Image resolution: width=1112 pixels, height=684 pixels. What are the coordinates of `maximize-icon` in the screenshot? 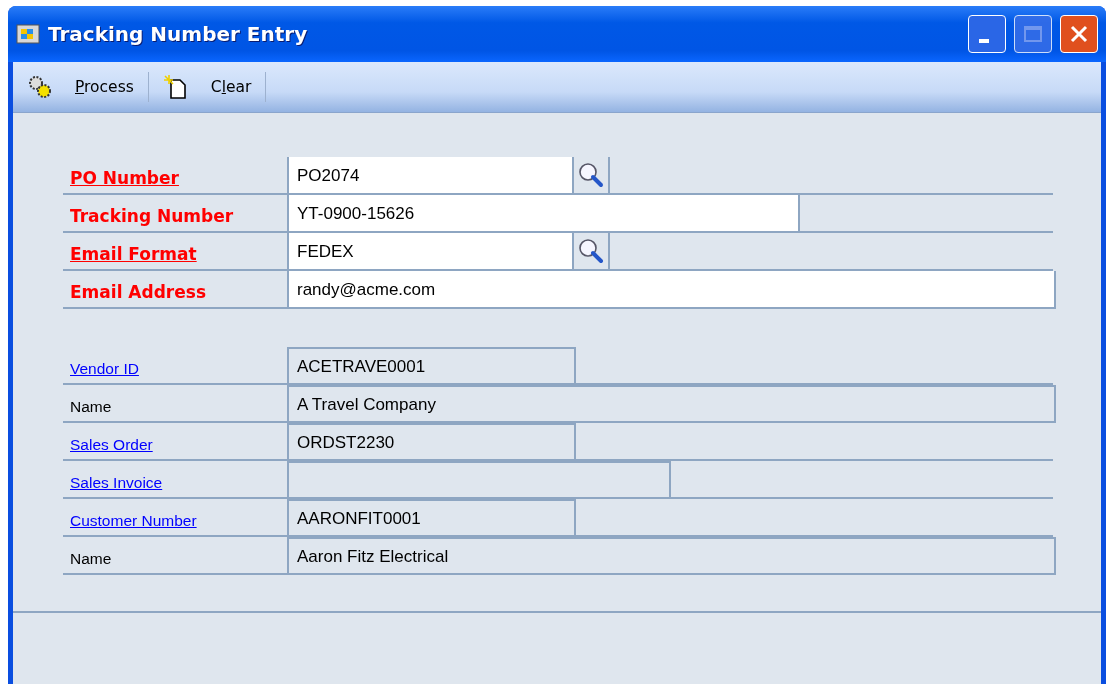 It's located at (1033, 34).